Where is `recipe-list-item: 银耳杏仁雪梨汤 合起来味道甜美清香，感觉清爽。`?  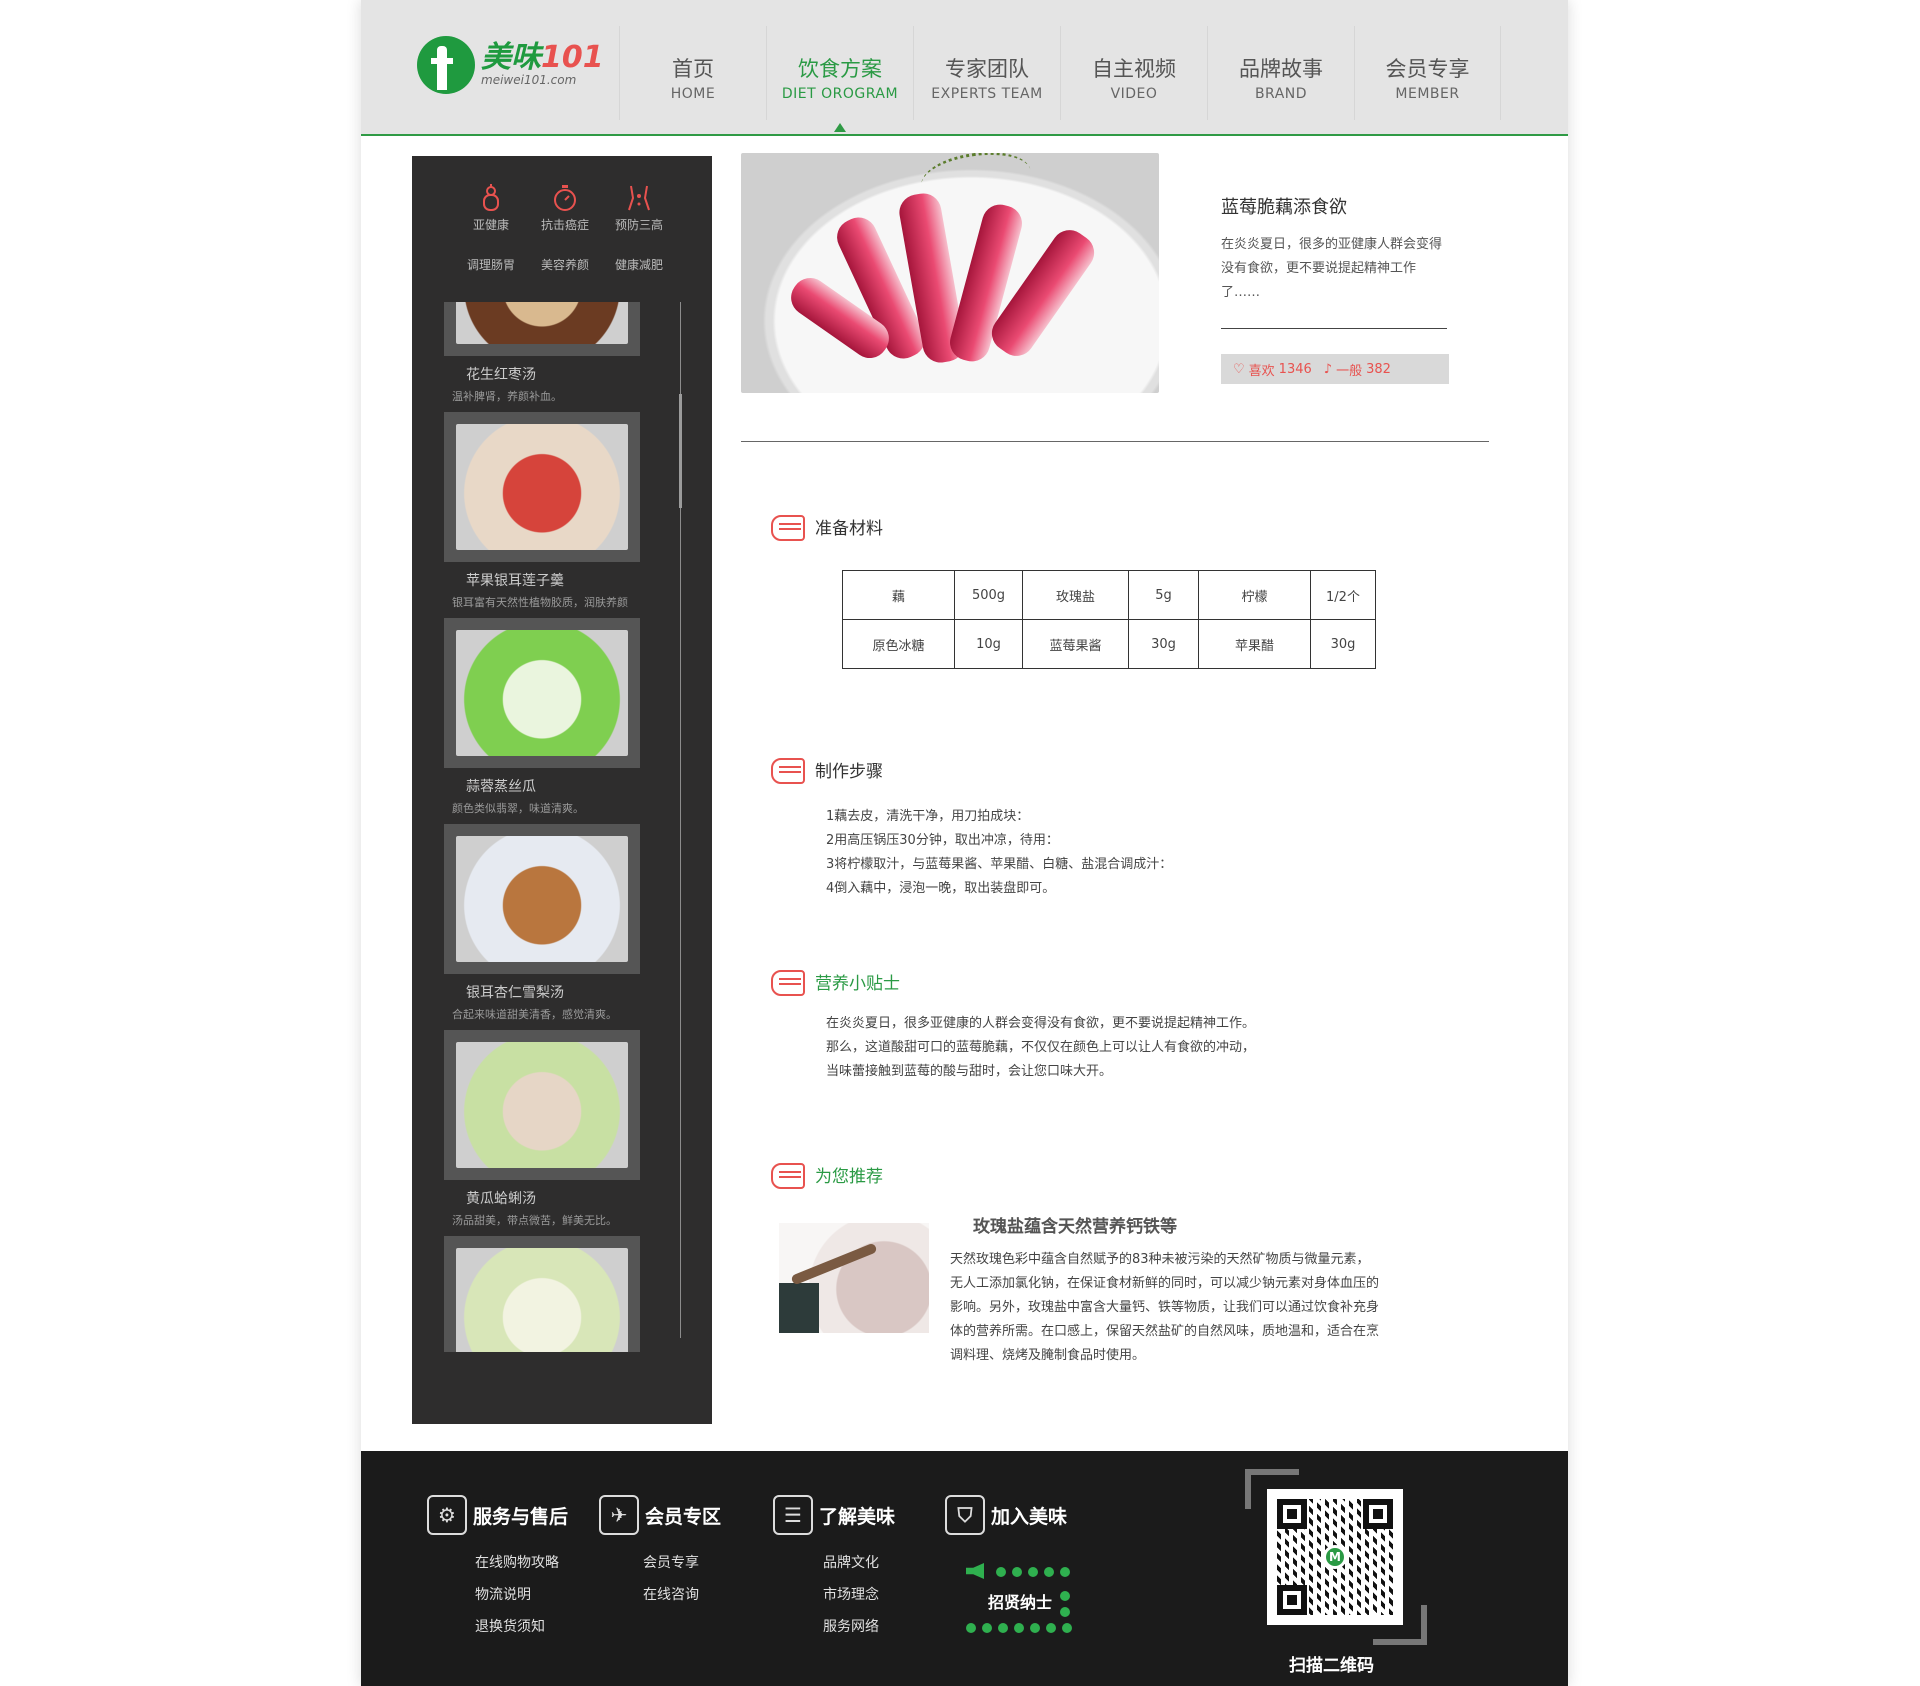 recipe-list-item: 银耳杏仁雪梨汤 合起来味道甜美清香，感觉清爽。 is located at coordinates (554, 927).